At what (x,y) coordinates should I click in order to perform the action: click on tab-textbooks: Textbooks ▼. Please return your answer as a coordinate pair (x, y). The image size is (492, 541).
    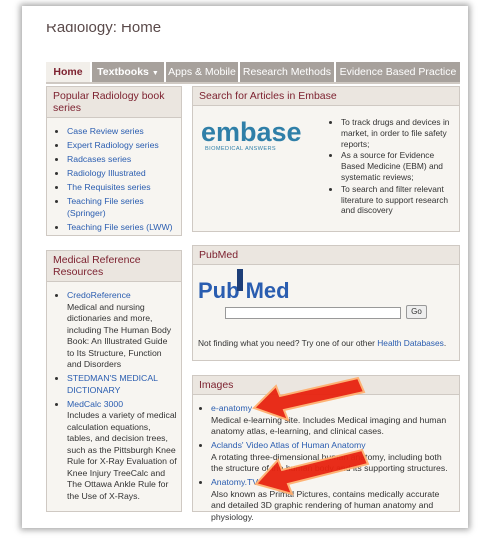
    Looking at the image, I should click on (128, 72).